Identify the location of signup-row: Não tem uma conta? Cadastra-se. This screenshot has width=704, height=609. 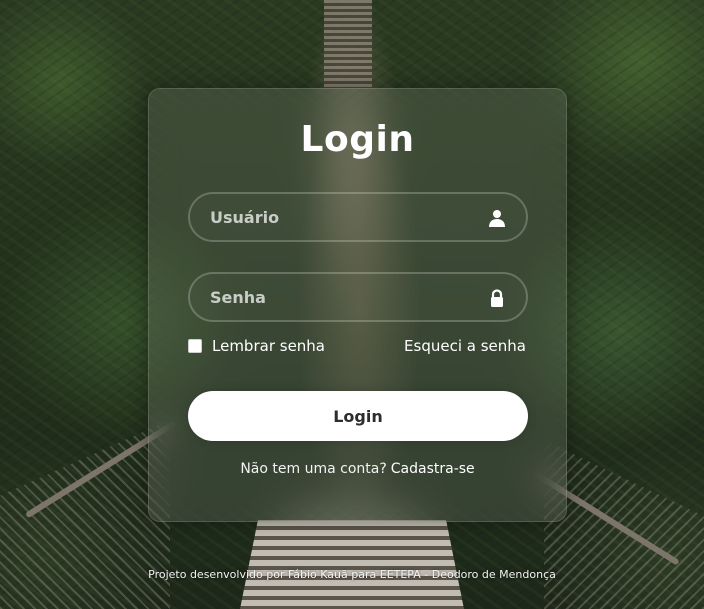
(357, 469).